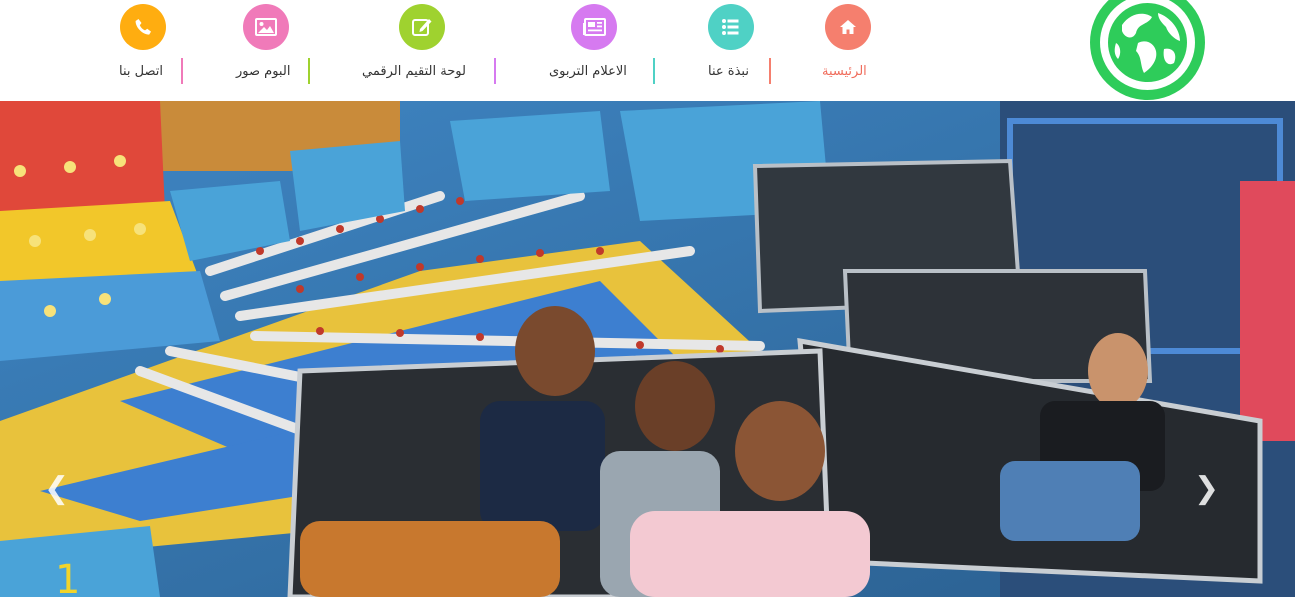 This screenshot has height=597, width=1295. I want to click on nav-label-album: البوم صور, so click(263, 71).